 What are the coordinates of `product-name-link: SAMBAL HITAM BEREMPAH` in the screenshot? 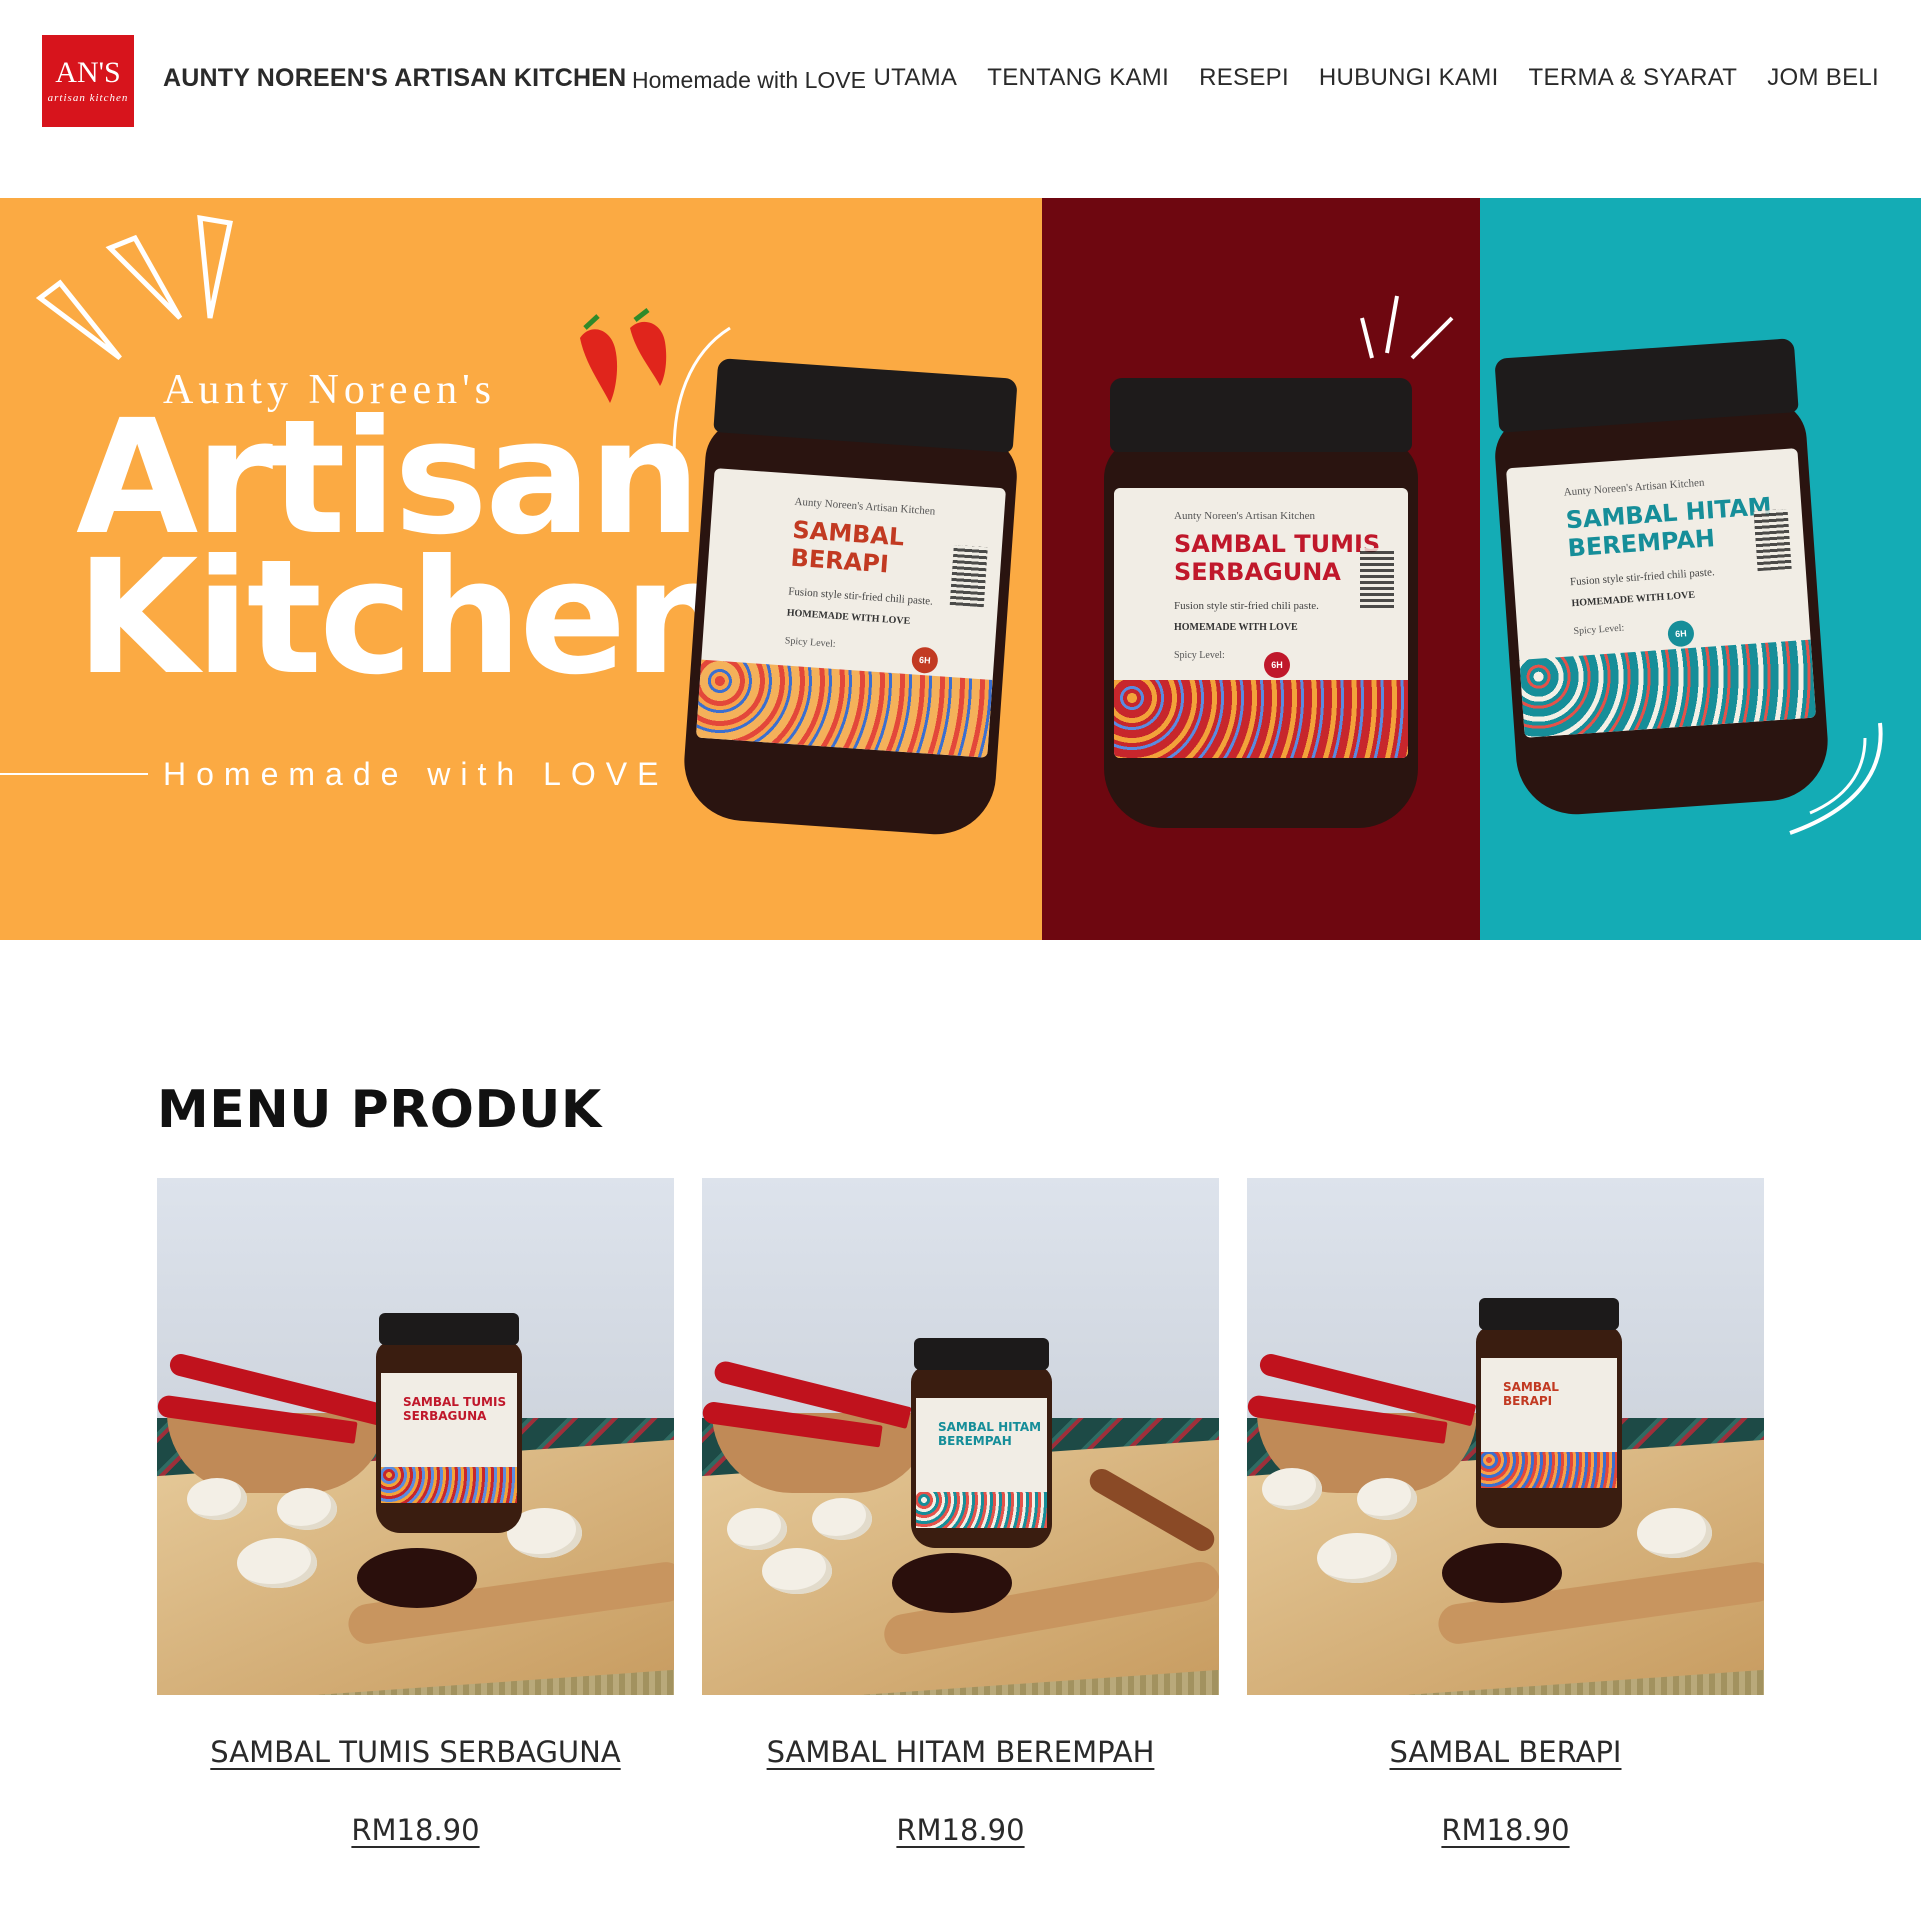 It's located at (960, 1752).